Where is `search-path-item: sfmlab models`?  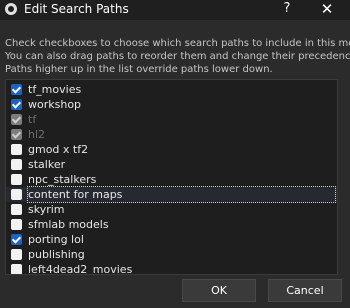
search-path-item: sfmlab models is located at coordinates (171, 224).